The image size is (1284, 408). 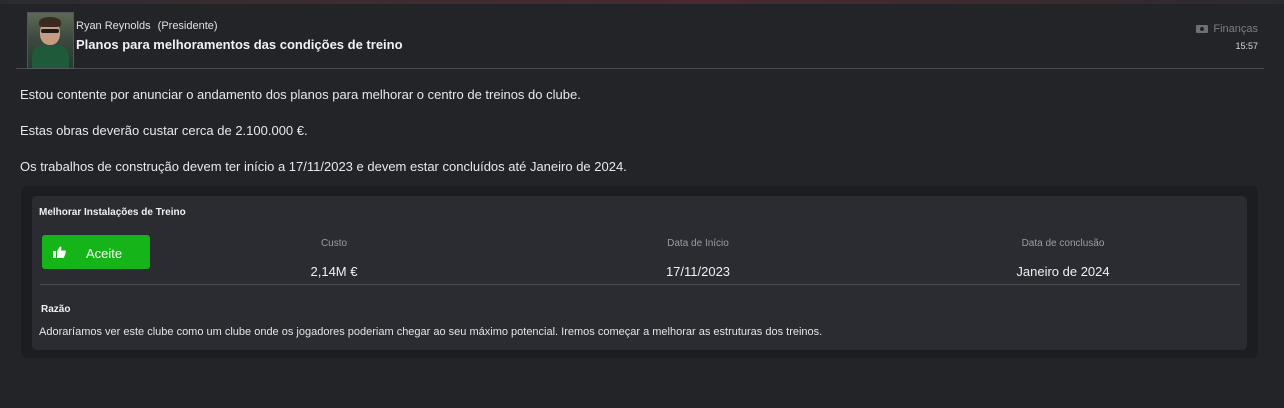 I want to click on avatar-glasses, so click(x=50, y=31).